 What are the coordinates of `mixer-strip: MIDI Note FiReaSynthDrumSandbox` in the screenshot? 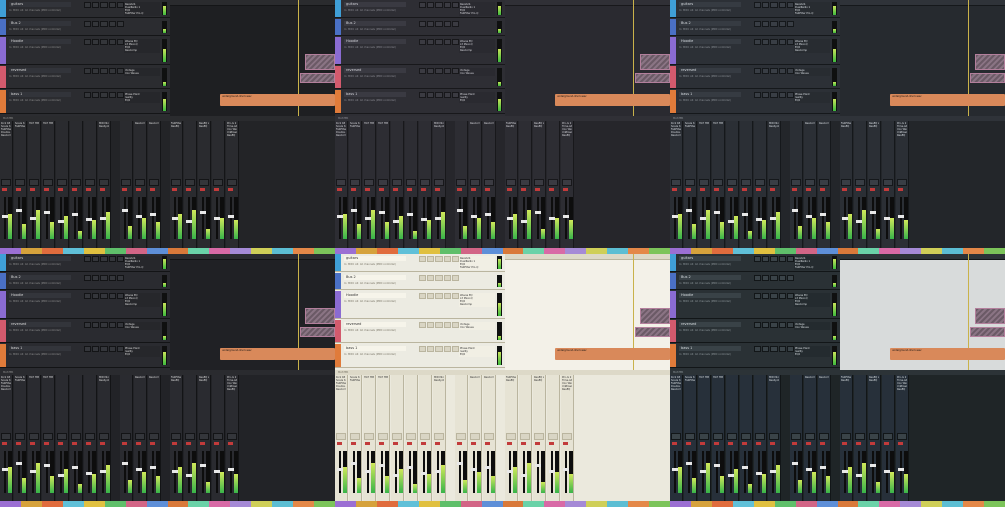 It's located at (439, 187).